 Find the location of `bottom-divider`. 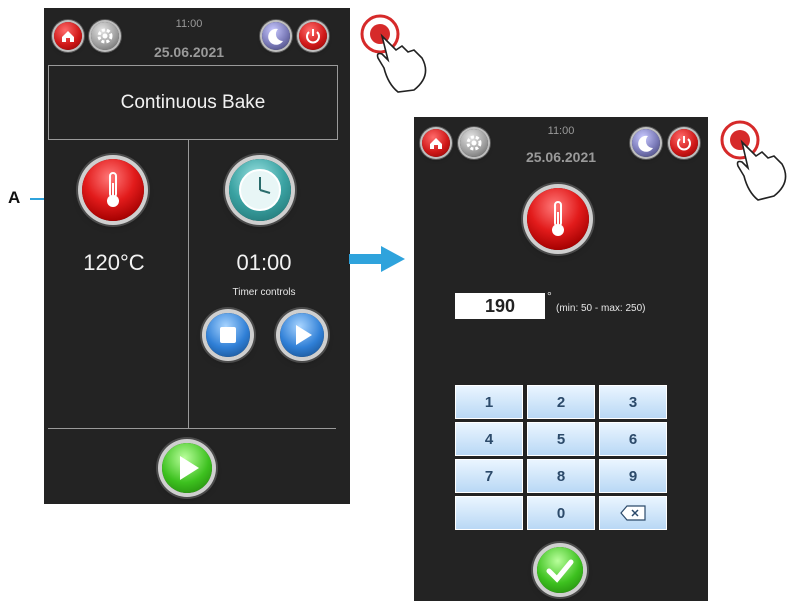

bottom-divider is located at coordinates (192, 428).